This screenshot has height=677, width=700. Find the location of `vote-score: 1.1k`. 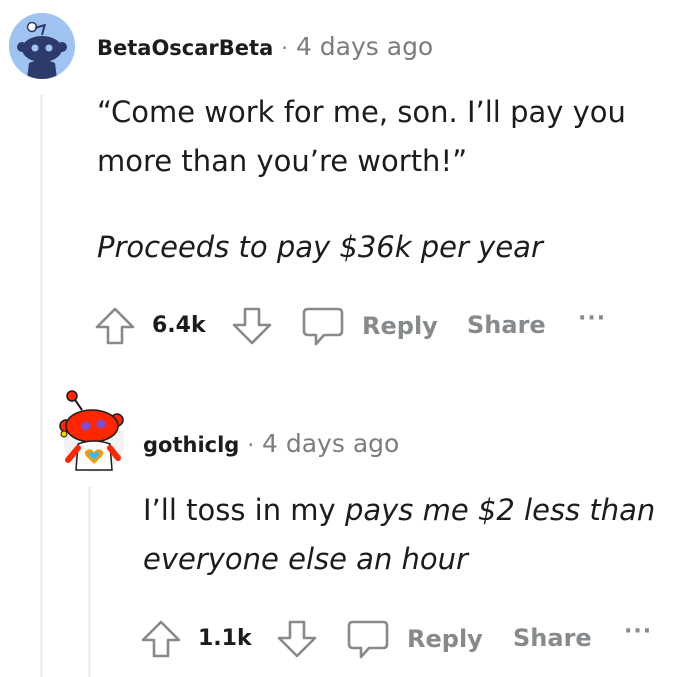

vote-score: 1.1k is located at coordinates (225, 638).